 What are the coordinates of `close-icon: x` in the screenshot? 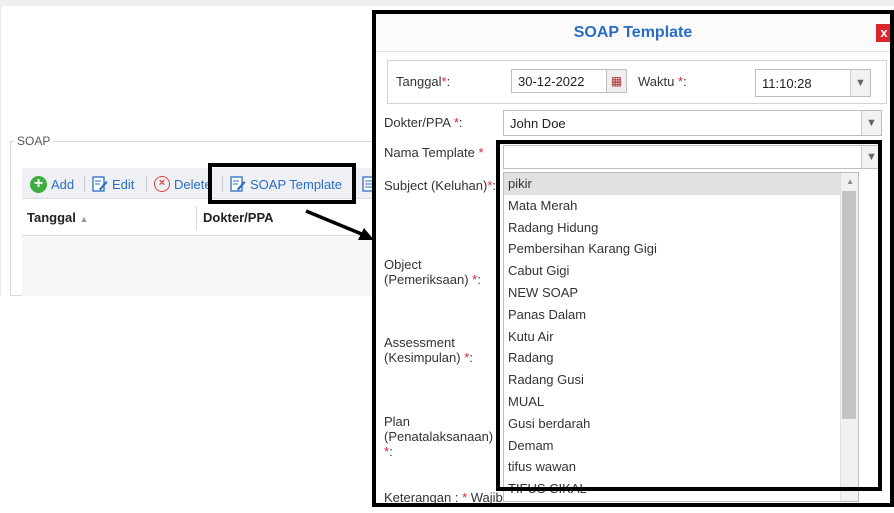 It's located at (883, 33).